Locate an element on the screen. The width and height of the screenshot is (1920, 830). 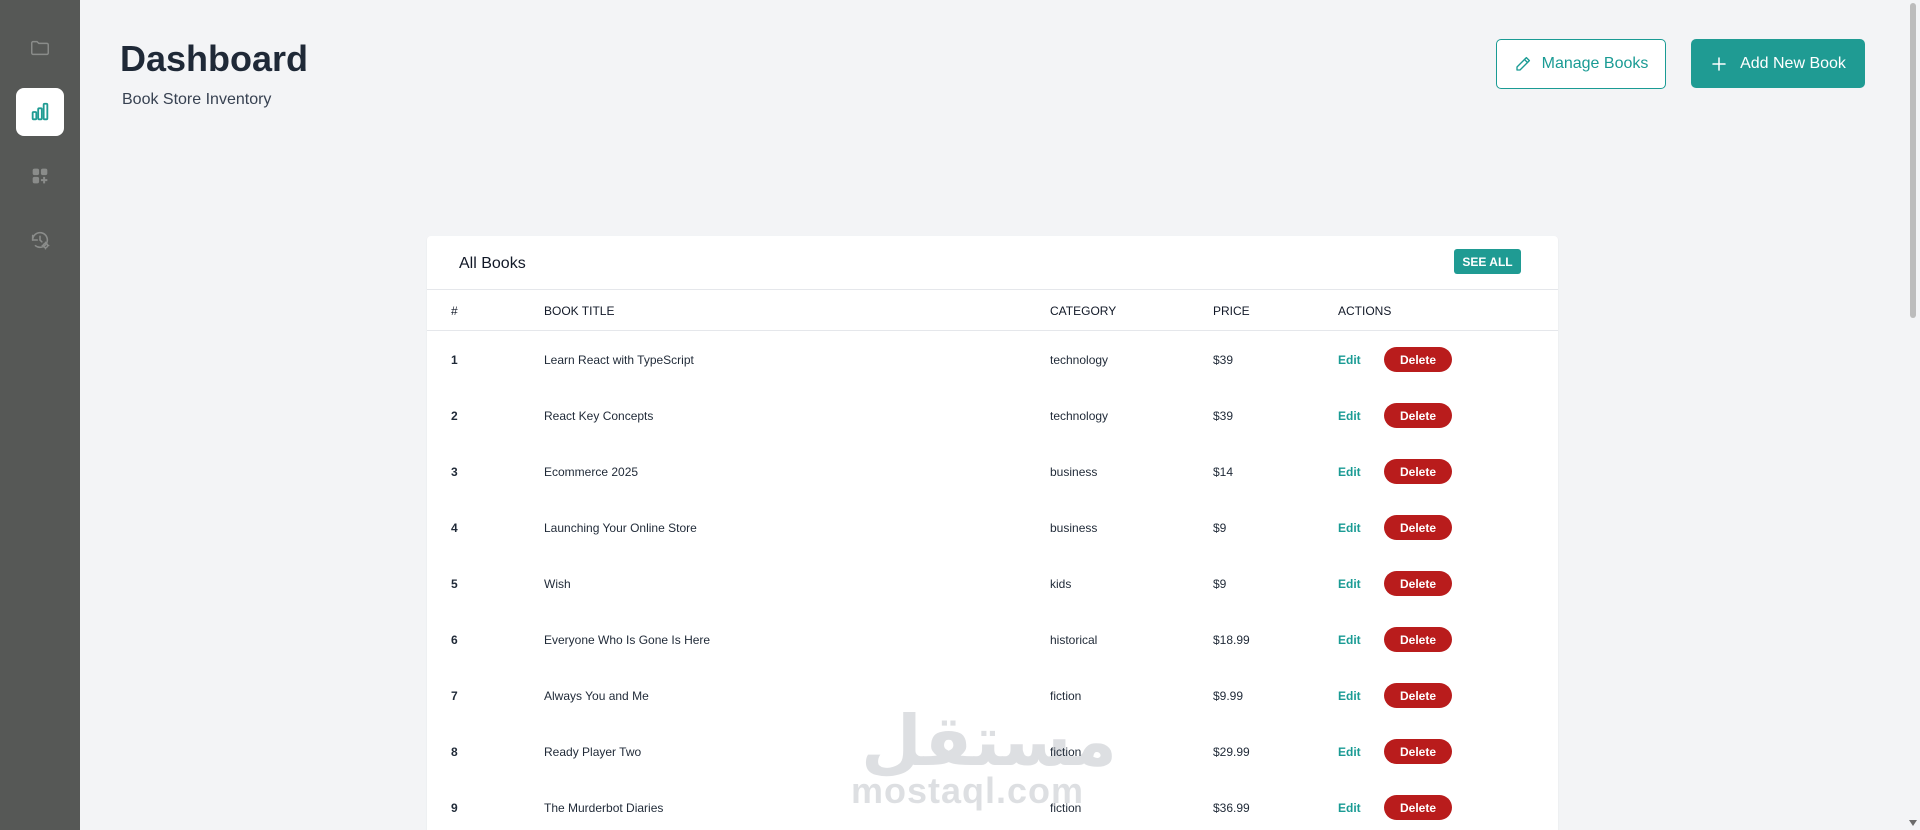
manage-books-label: Manage Books is located at coordinates (1595, 63).